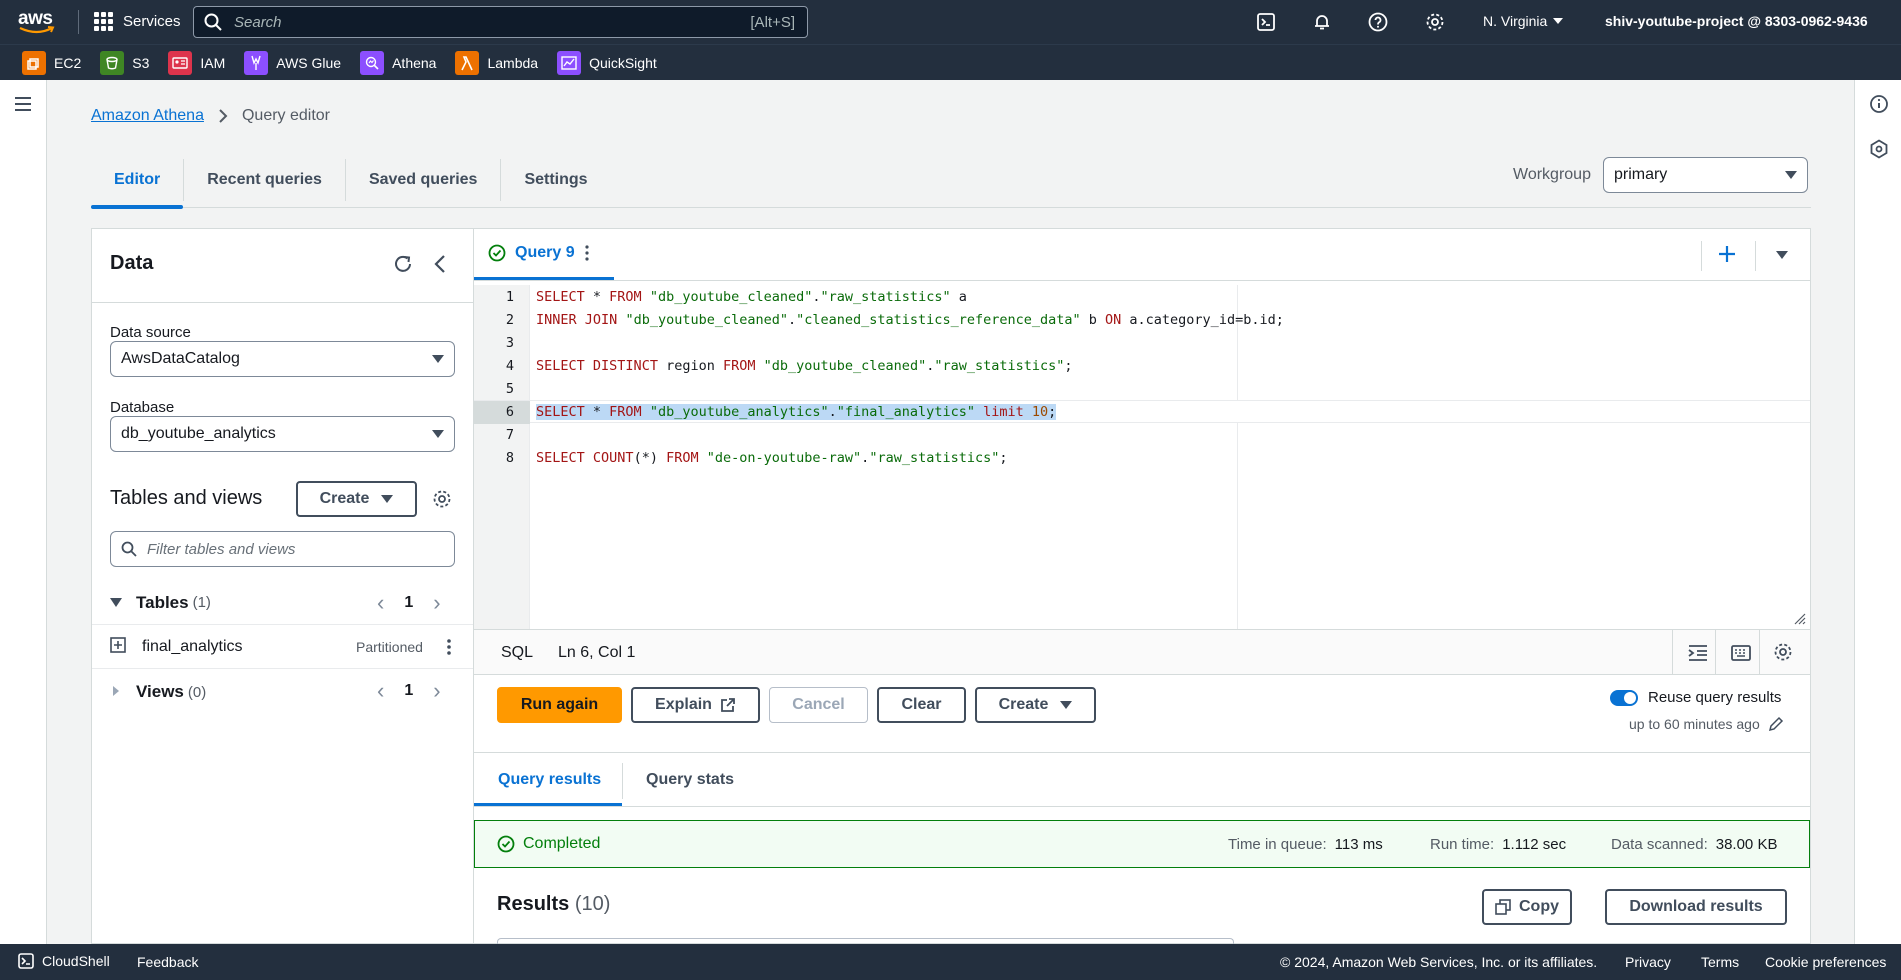 The width and height of the screenshot is (1901, 980). Describe the element at coordinates (607, 62) in the screenshot. I see `fav-quicksight: QuickSight` at that location.